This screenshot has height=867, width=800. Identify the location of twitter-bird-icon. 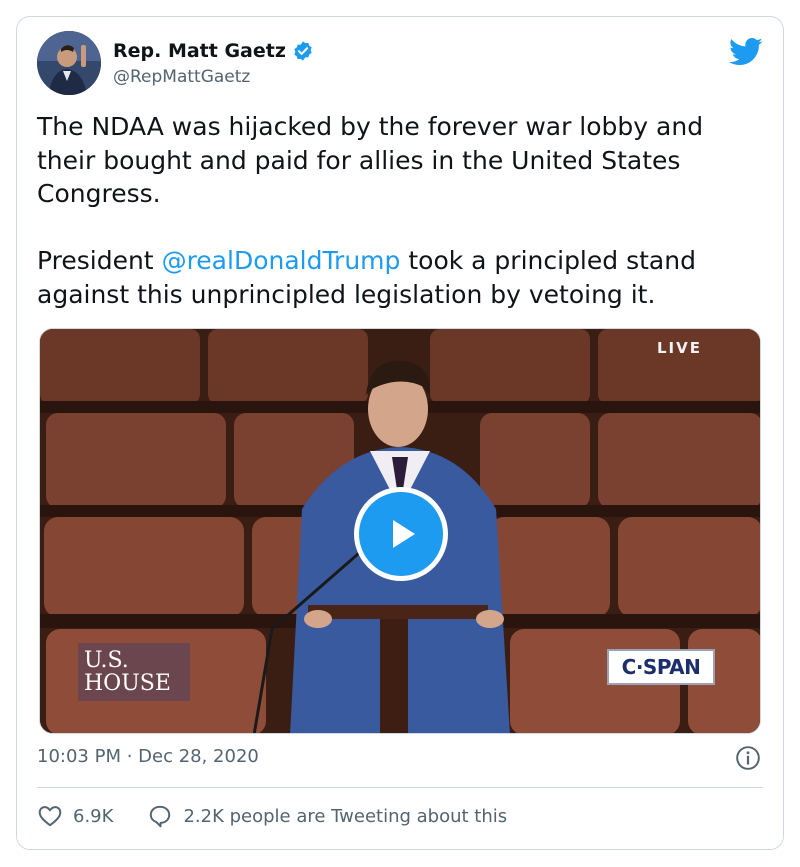
(746, 52).